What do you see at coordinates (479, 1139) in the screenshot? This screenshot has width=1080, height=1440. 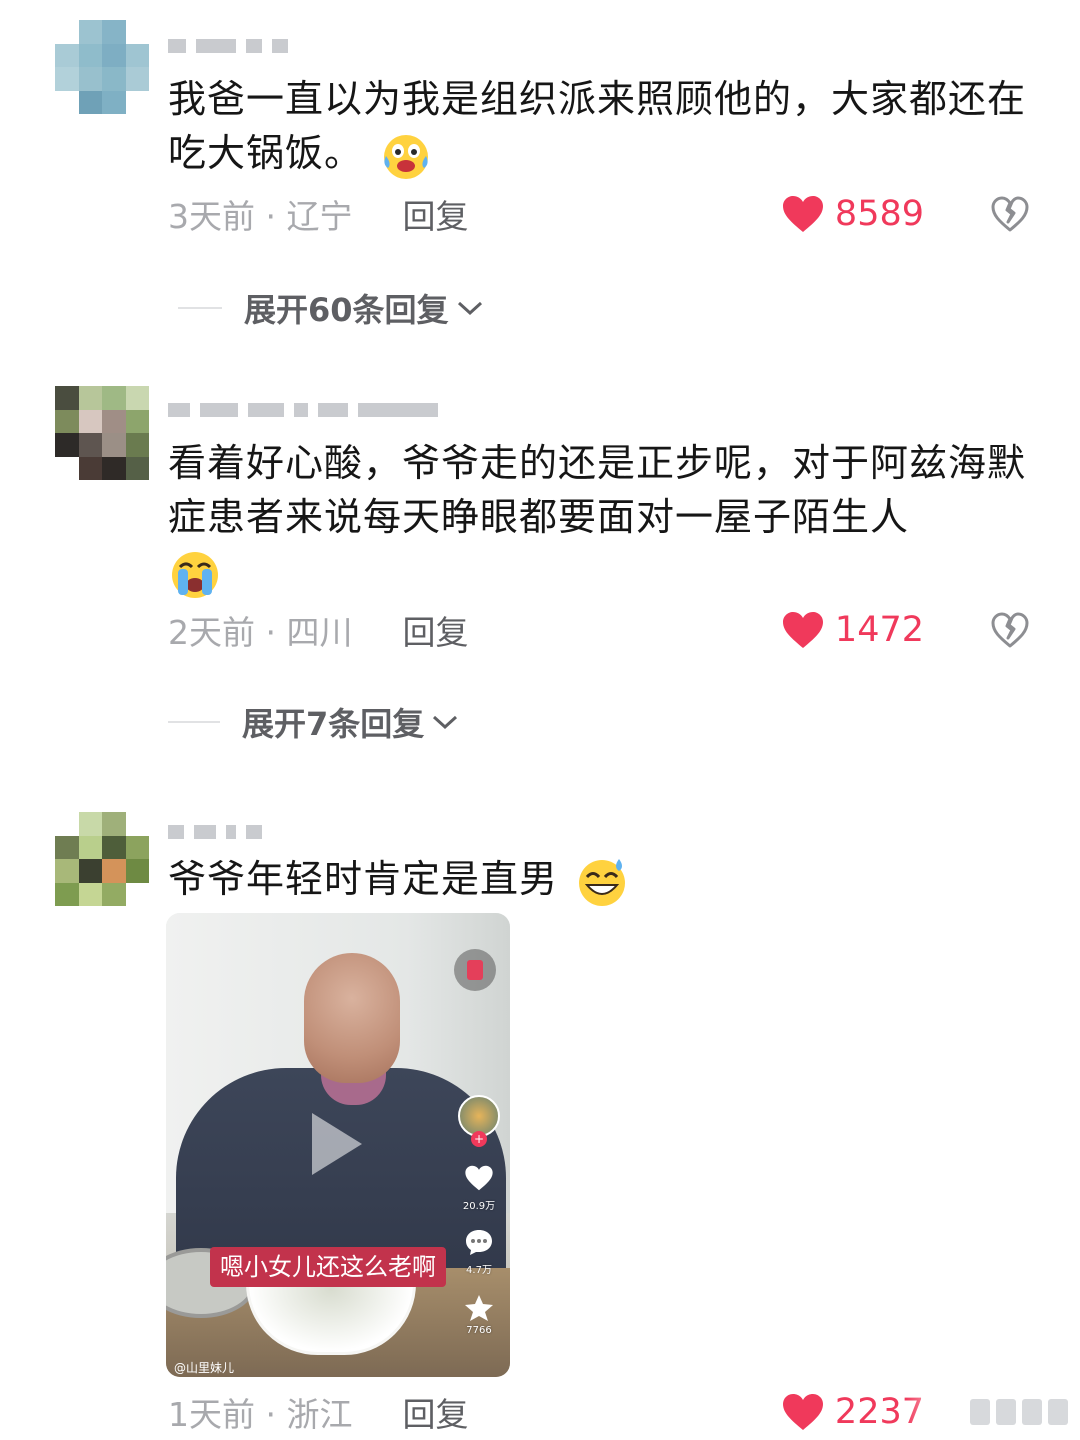 I see `follow-plus-icon: +` at bounding box center [479, 1139].